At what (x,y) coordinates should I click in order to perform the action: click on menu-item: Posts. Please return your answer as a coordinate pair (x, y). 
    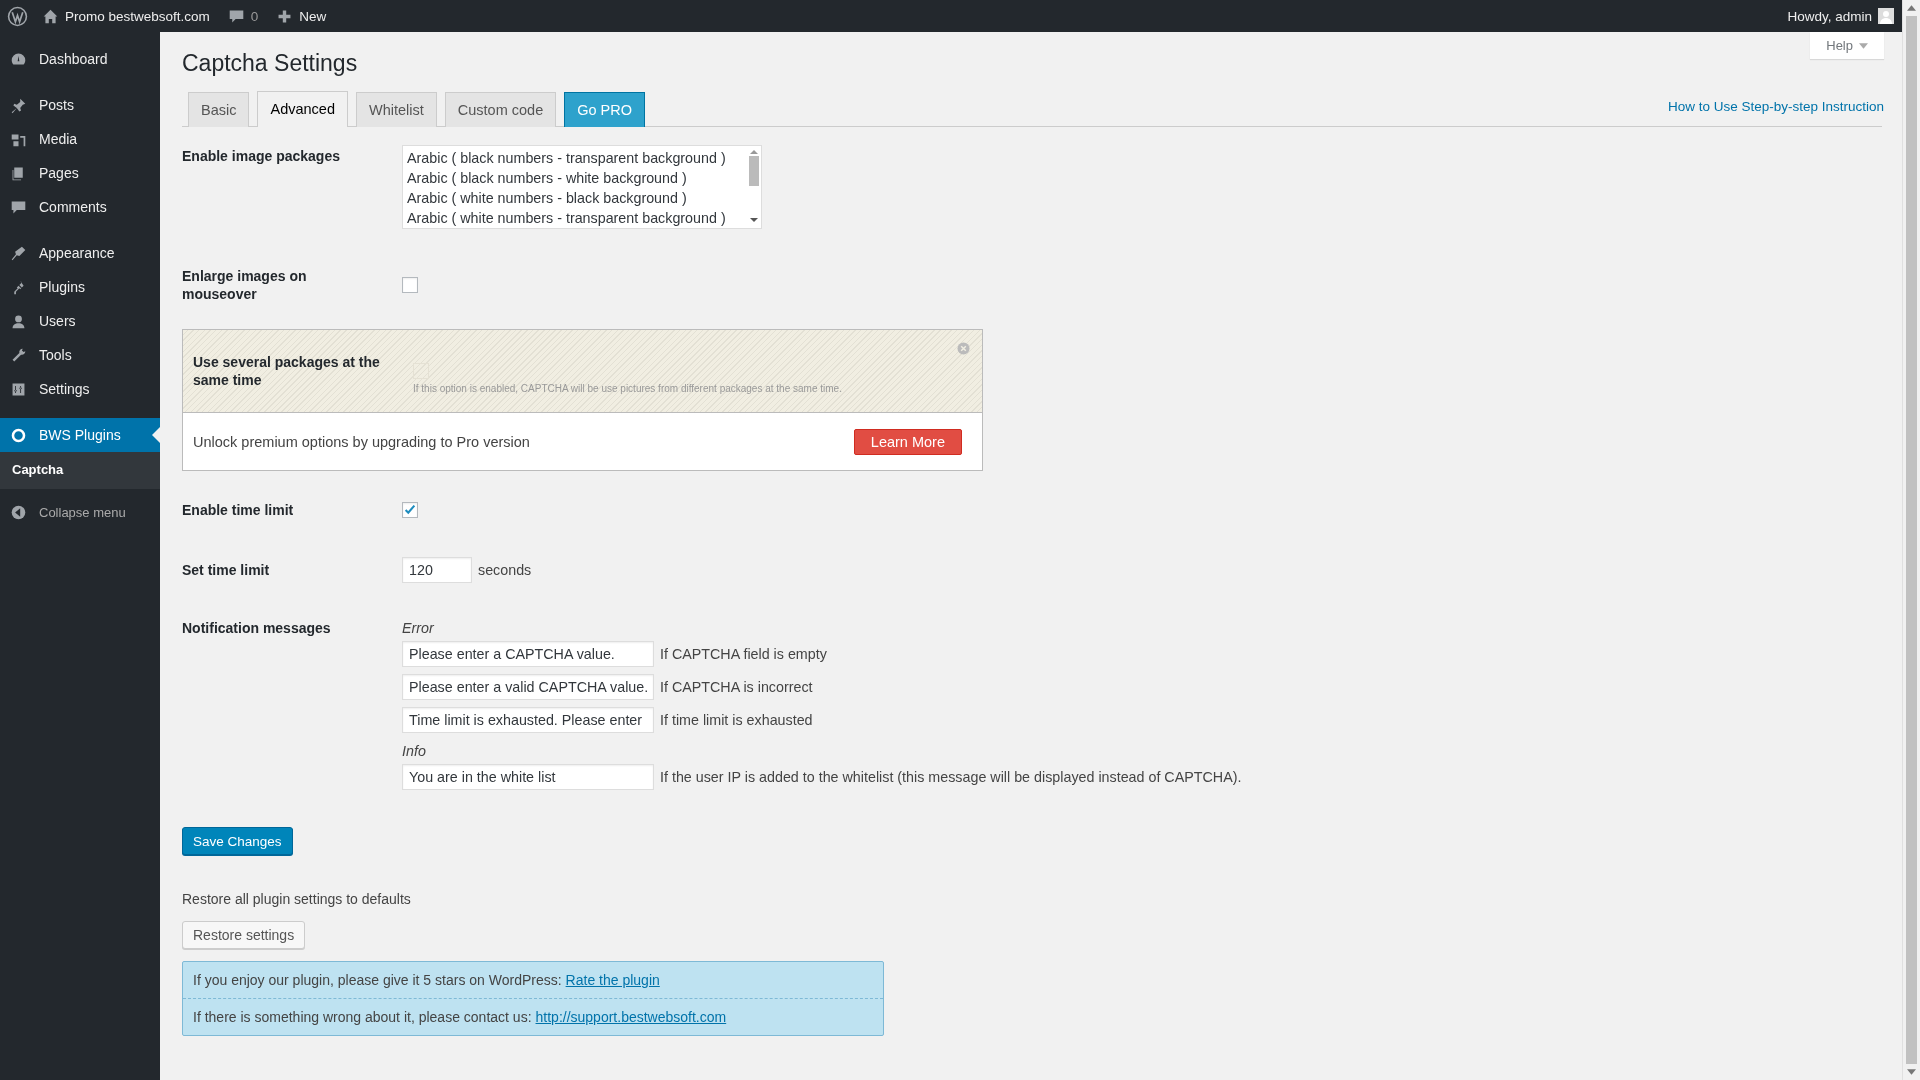
    Looking at the image, I should click on (80, 105).